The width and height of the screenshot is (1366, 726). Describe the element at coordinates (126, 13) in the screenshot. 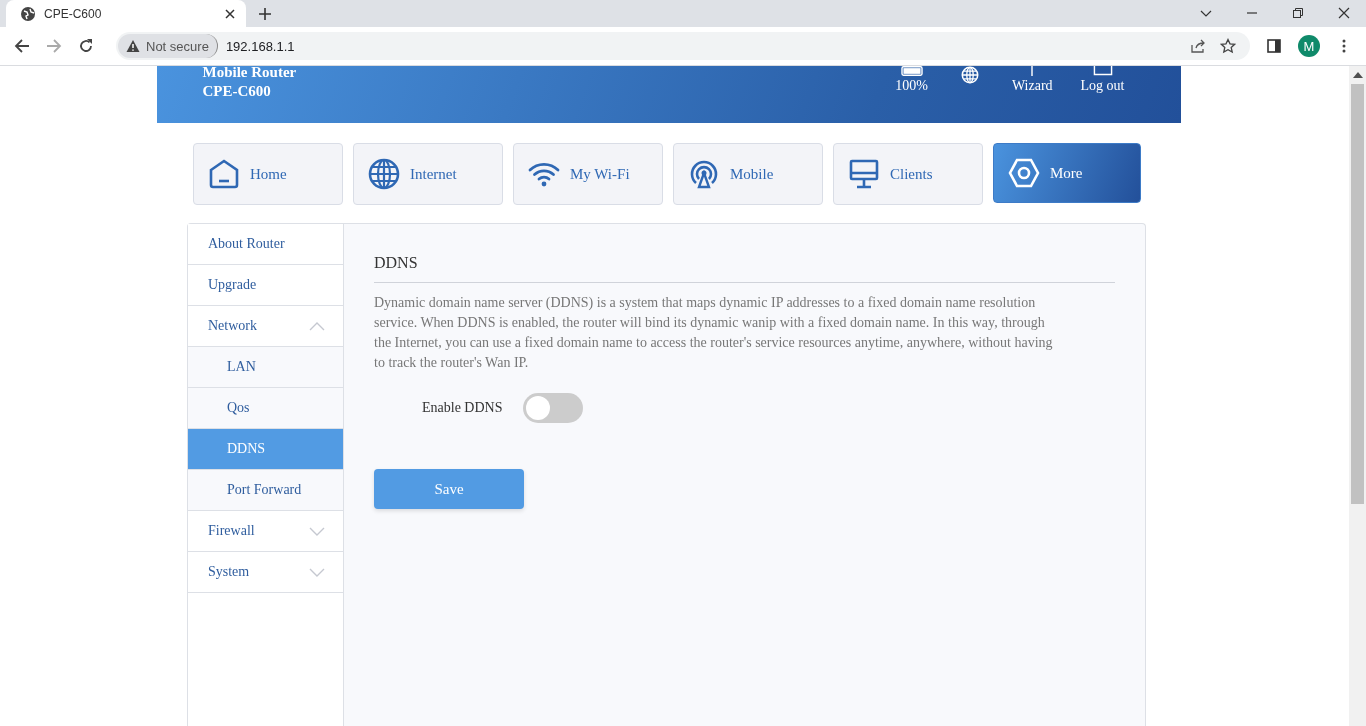

I see `browser-tab: CPE-C600` at that location.